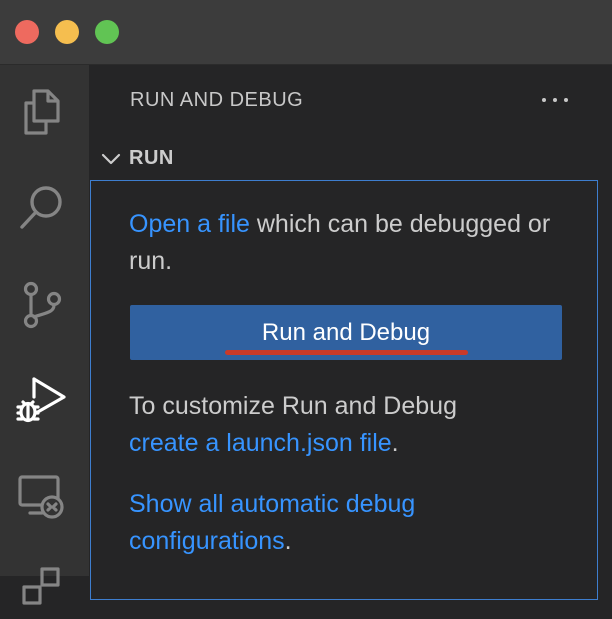 This screenshot has width=612, height=619. I want to click on run-section-header: RUN, so click(349, 159).